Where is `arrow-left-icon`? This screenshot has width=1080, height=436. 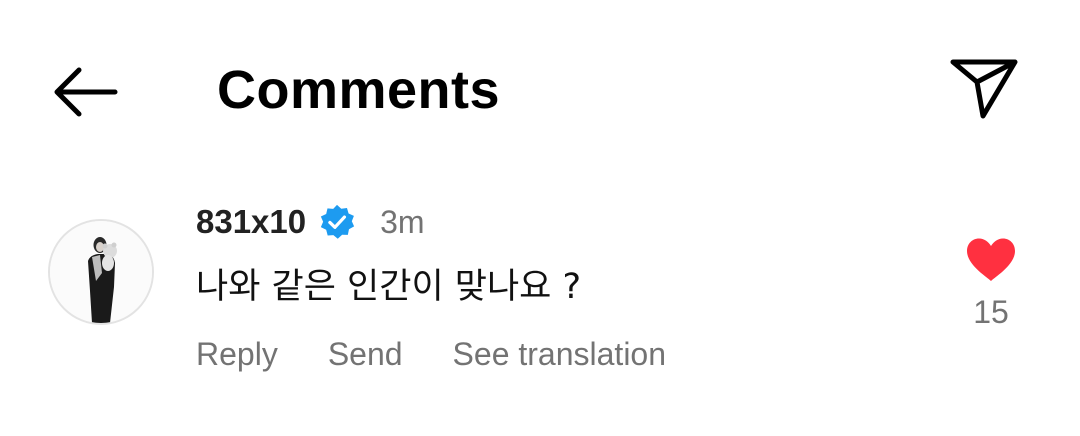 arrow-left-icon is located at coordinates (86, 92).